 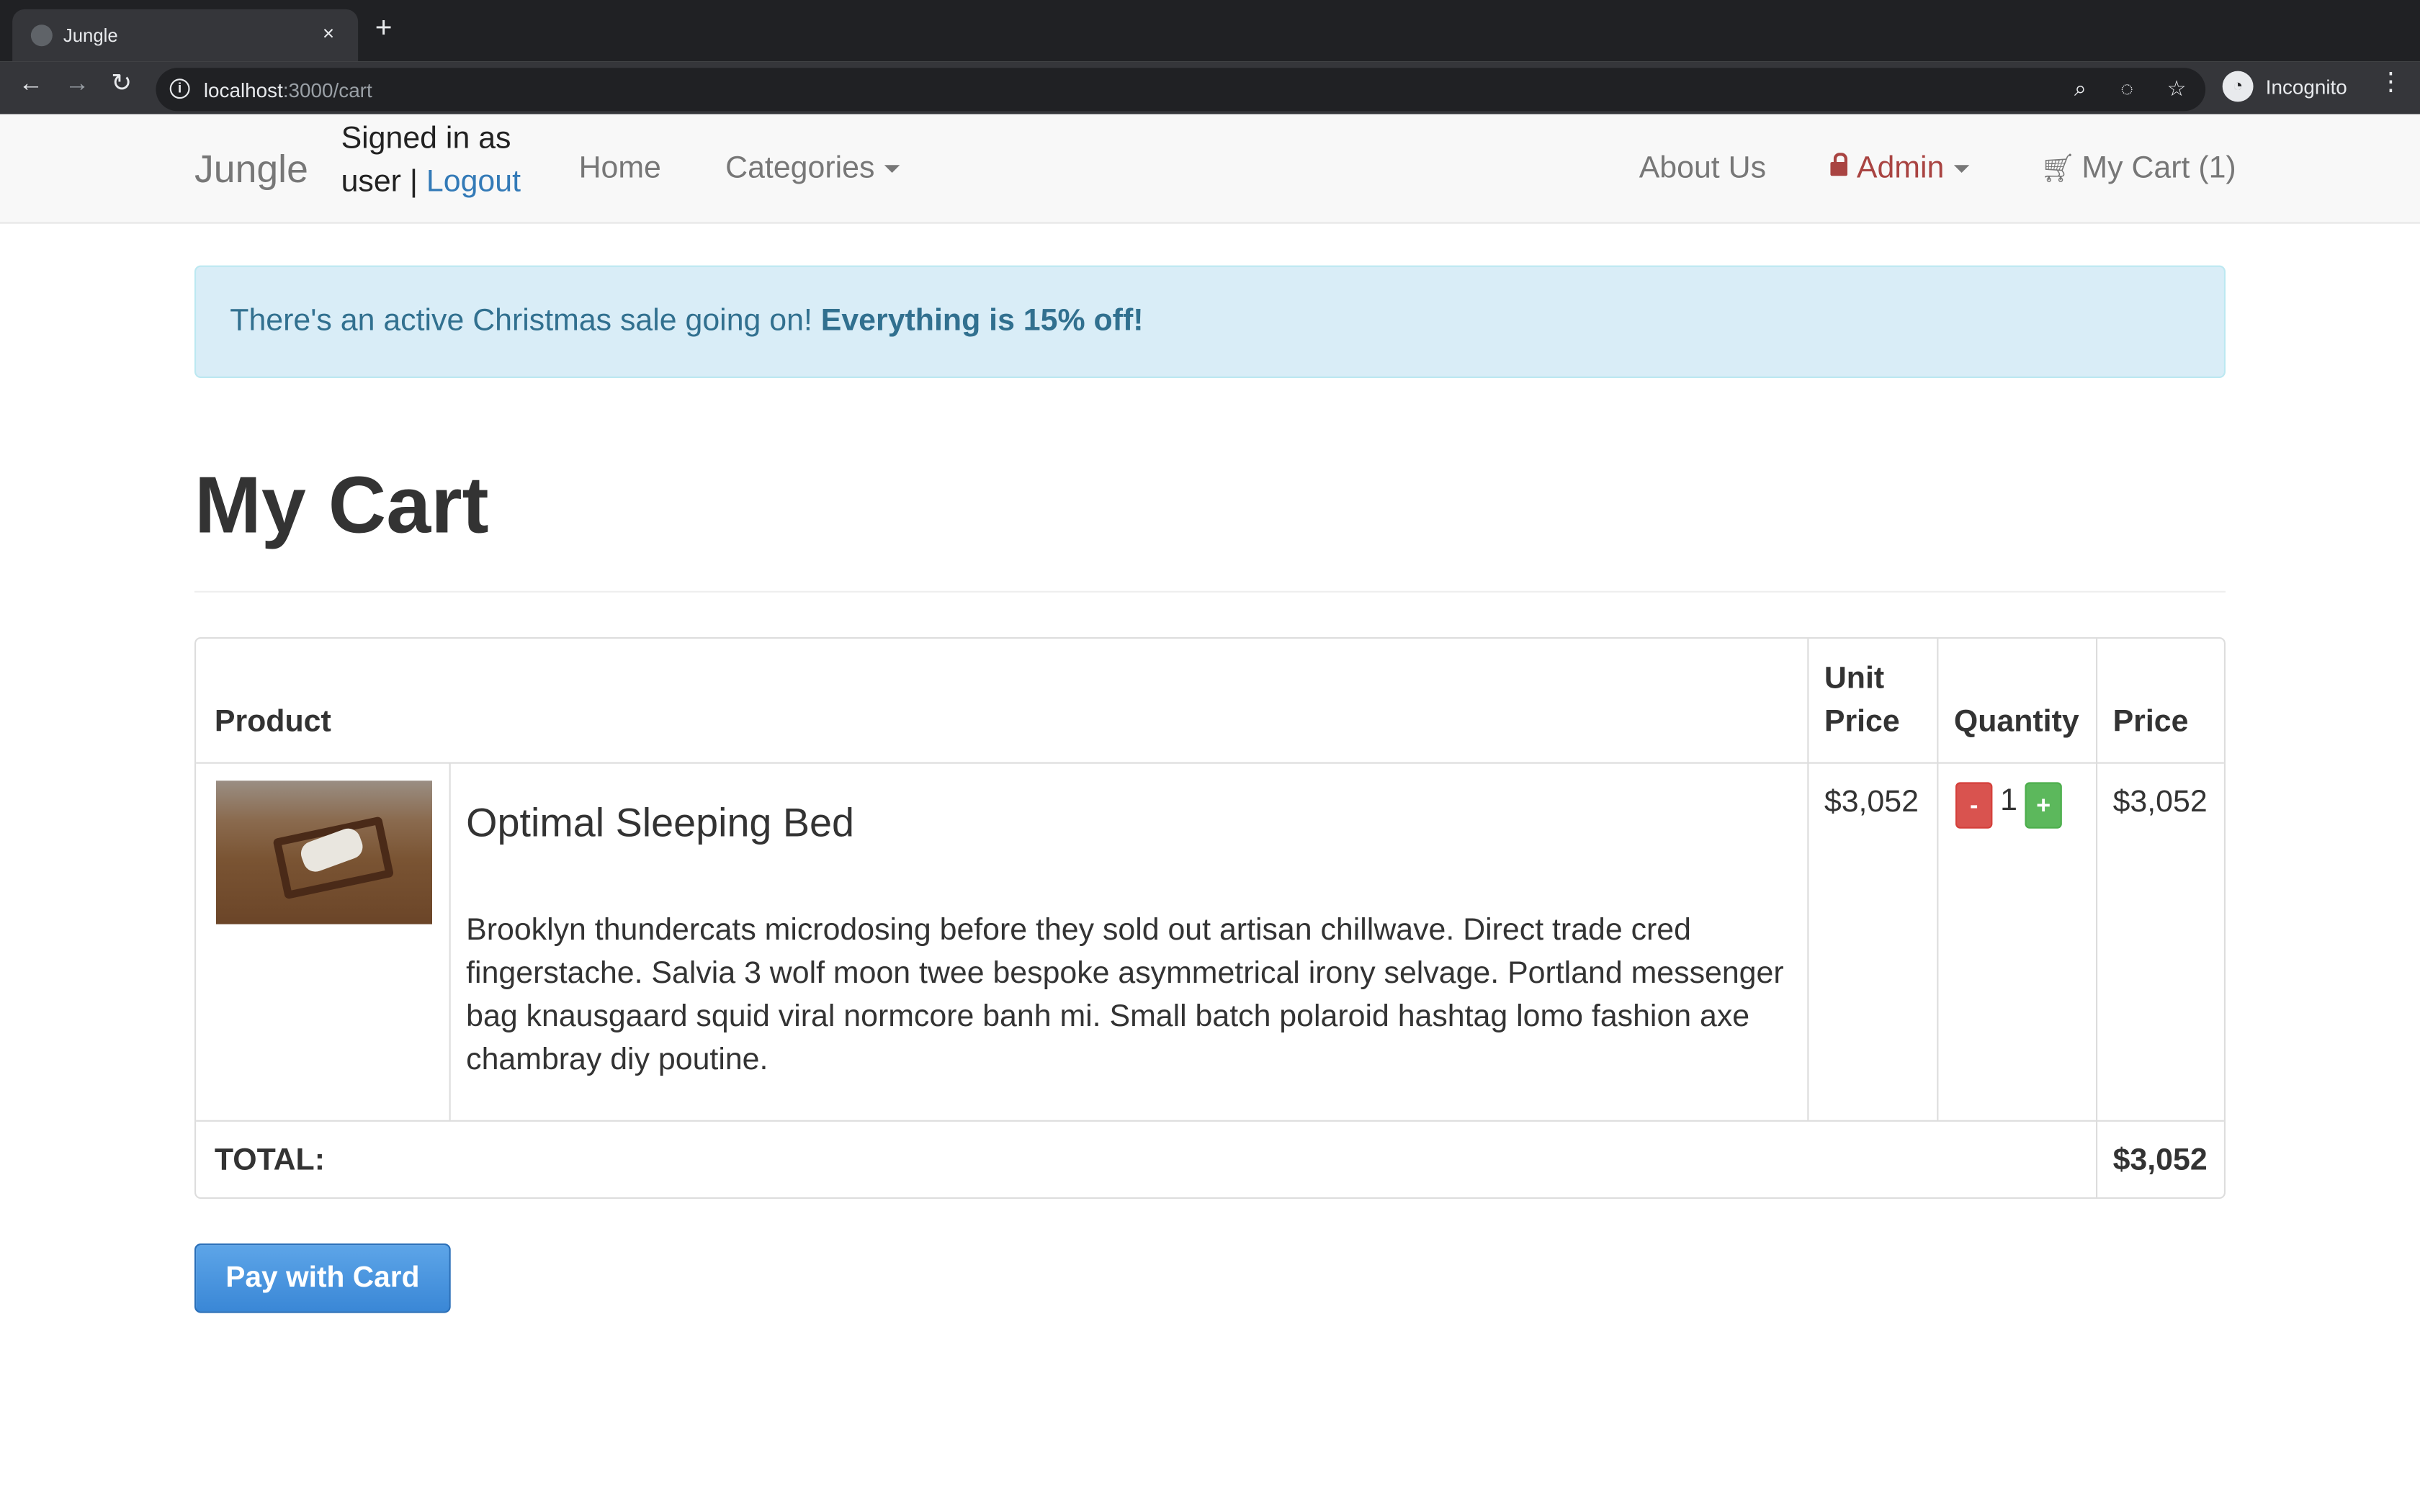 I want to click on nav-cart-label: My Cart (1), so click(x=2158, y=168).